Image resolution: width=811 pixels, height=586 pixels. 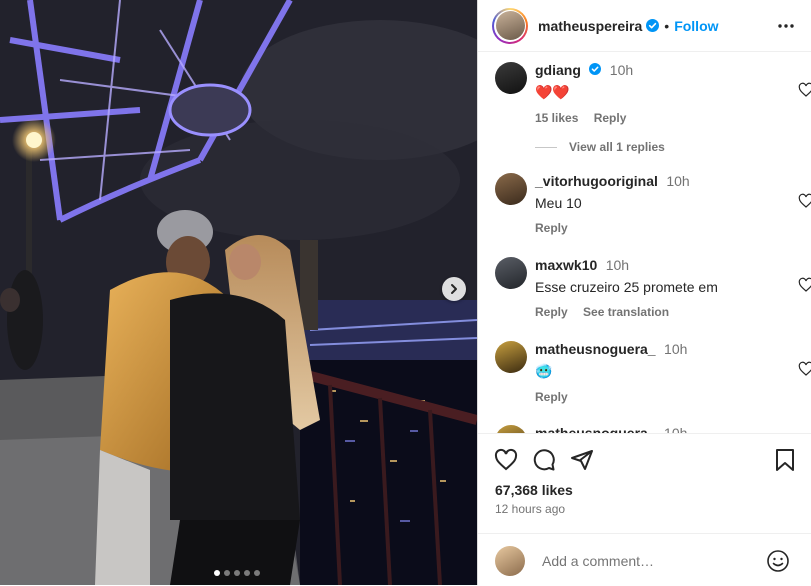 What do you see at coordinates (534, 490) in the screenshot?
I see `likes-count: 67,368 likes` at bounding box center [534, 490].